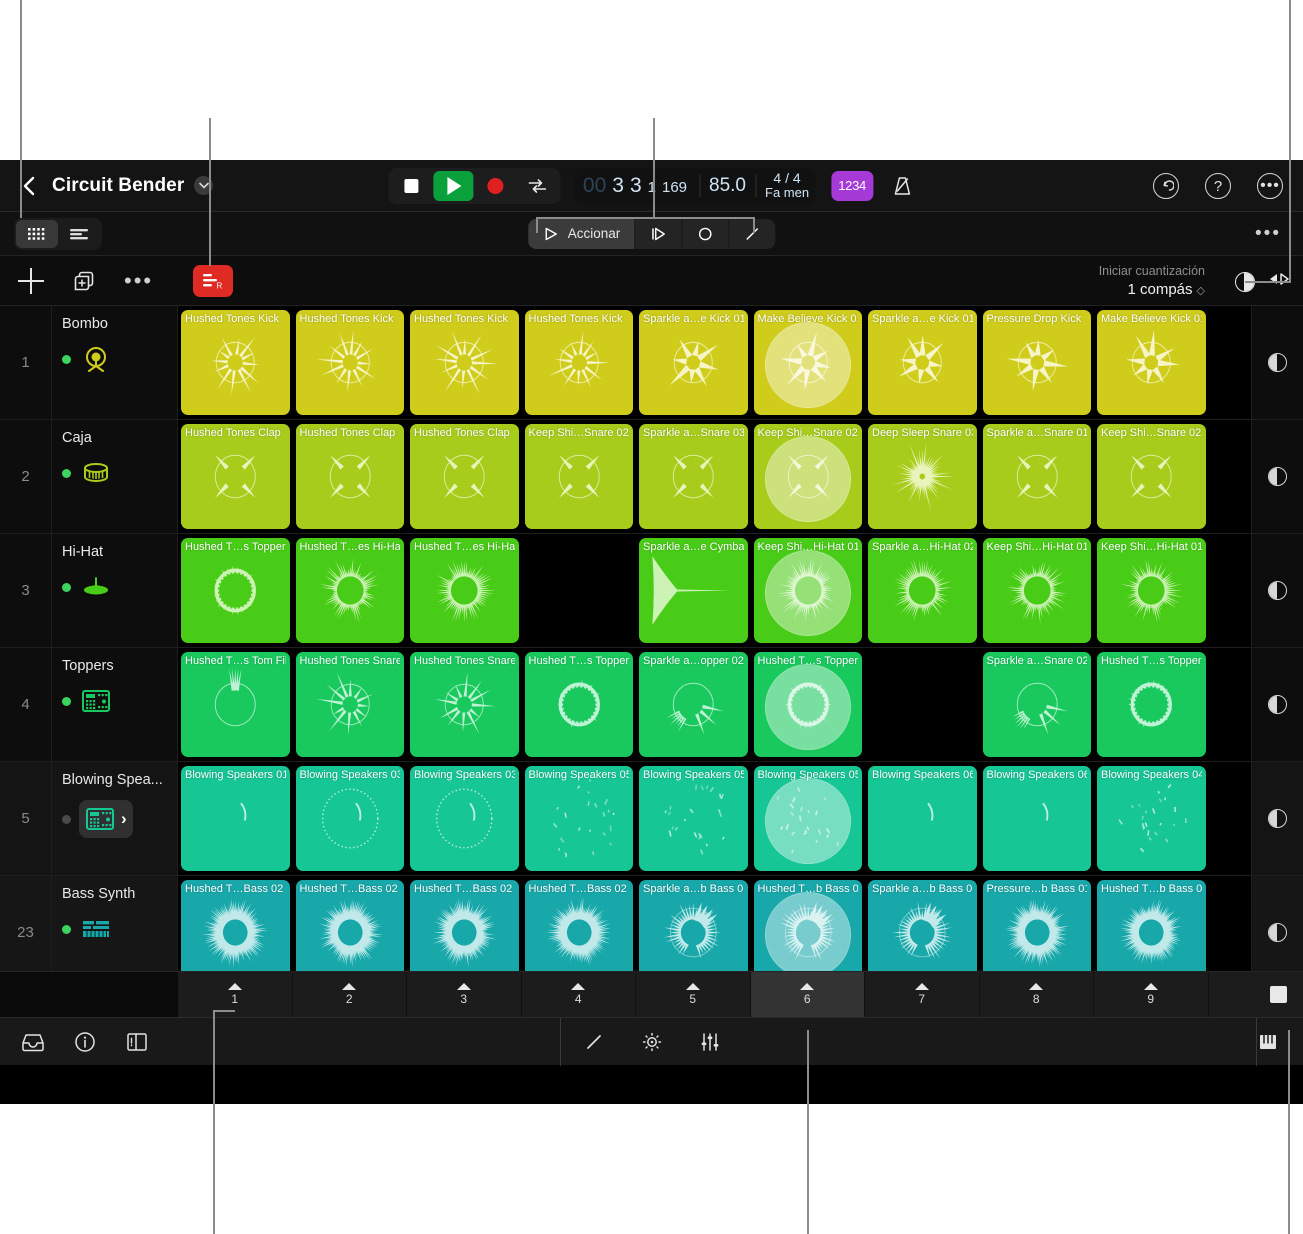  Describe the element at coordinates (1270, 186) in the screenshot. I see `more-circle-icon: •••` at that location.